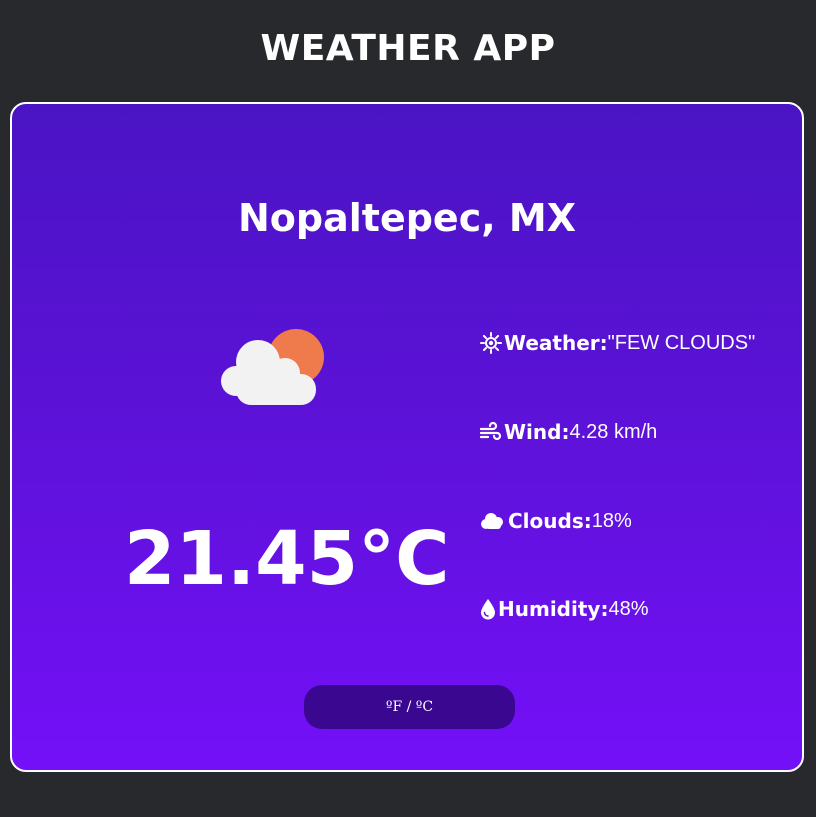 This screenshot has width=816, height=817. Describe the element at coordinates (409, 707) in the screenshot. I see `unit-toggle-button: ºF / ºC` at that location.